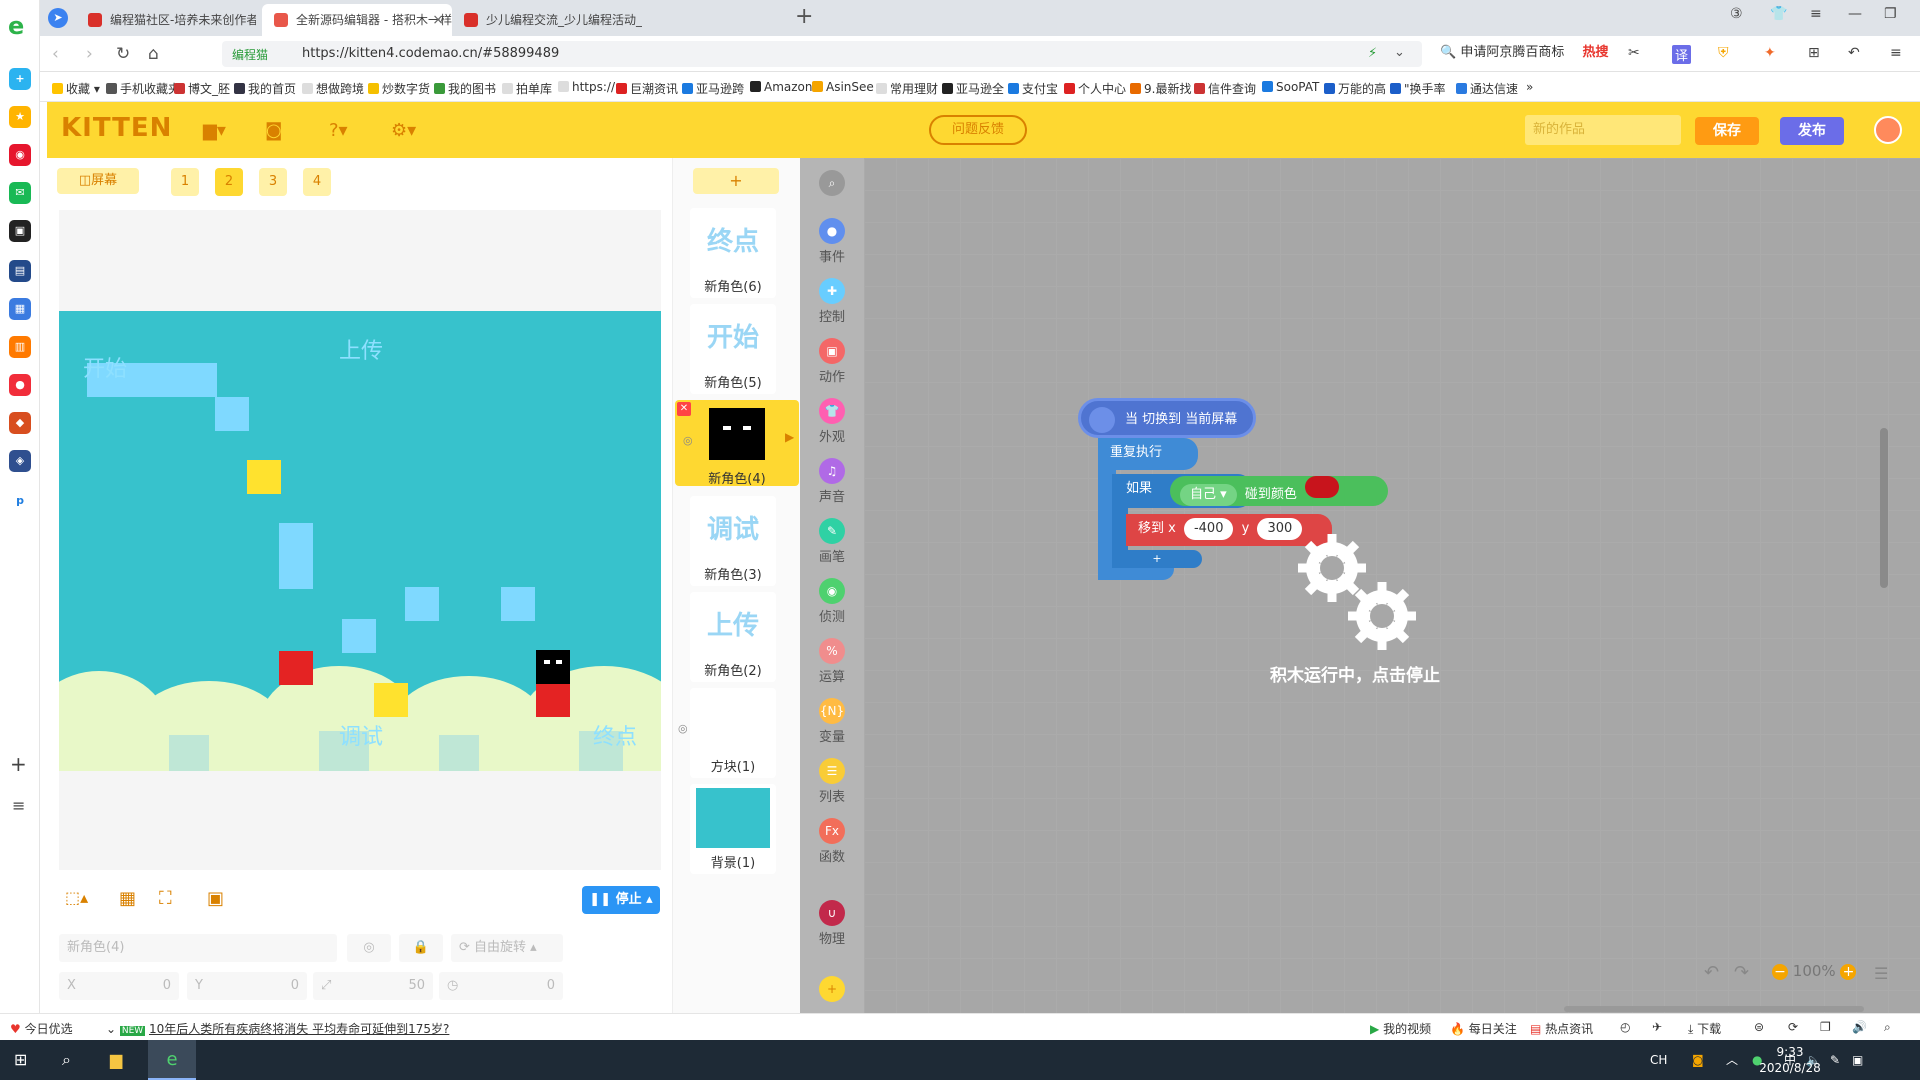 The image size is (1920, 1080). I want to click on close-tab-icon: ×, so click(438, 20).